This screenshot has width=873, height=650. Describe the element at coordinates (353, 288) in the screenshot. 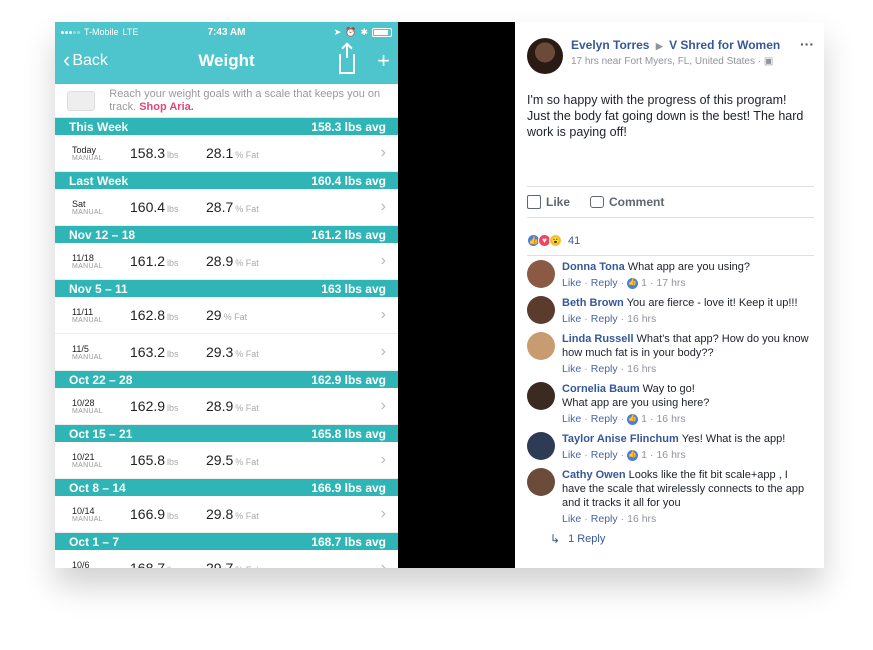

I see `week-average: 163 lbs avg` at that location.